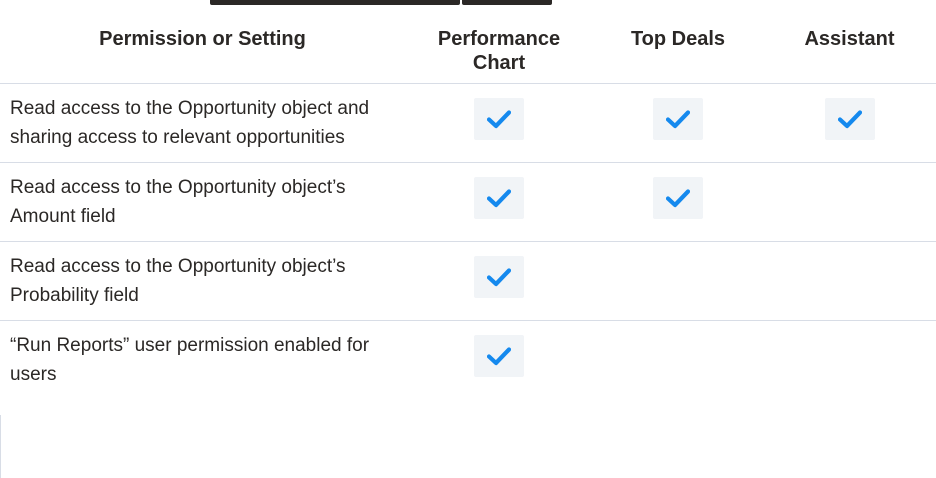  Describe the element at coordinates (0, 446) in the screenshot. I see `table-left-rule` at that location.